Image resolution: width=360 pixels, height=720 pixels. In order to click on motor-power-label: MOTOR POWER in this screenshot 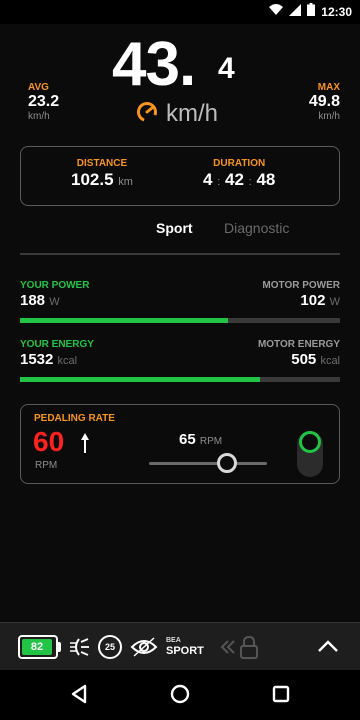, I will do `click(301, 285)`.